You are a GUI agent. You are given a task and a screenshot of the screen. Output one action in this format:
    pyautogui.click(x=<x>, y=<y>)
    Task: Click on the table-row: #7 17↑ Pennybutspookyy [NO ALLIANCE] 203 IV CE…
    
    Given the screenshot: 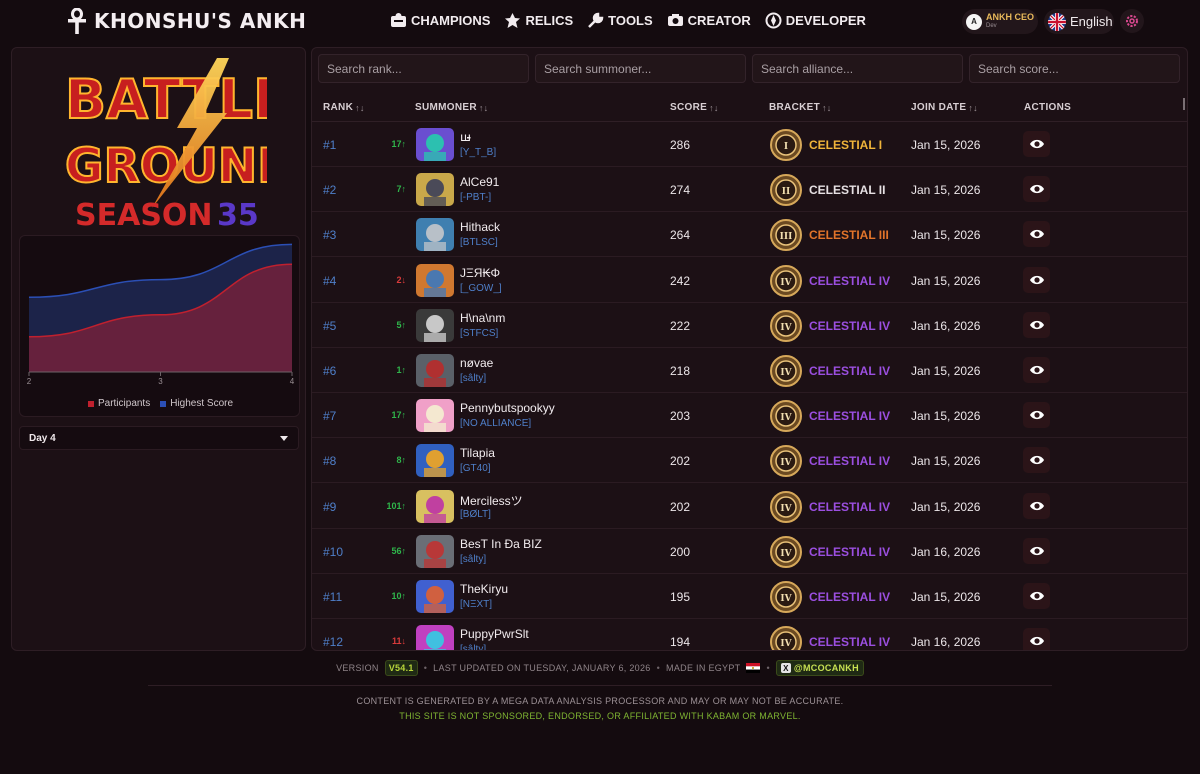 What is the action you would take?
    pyautogui.click(x=749, y=416)
    